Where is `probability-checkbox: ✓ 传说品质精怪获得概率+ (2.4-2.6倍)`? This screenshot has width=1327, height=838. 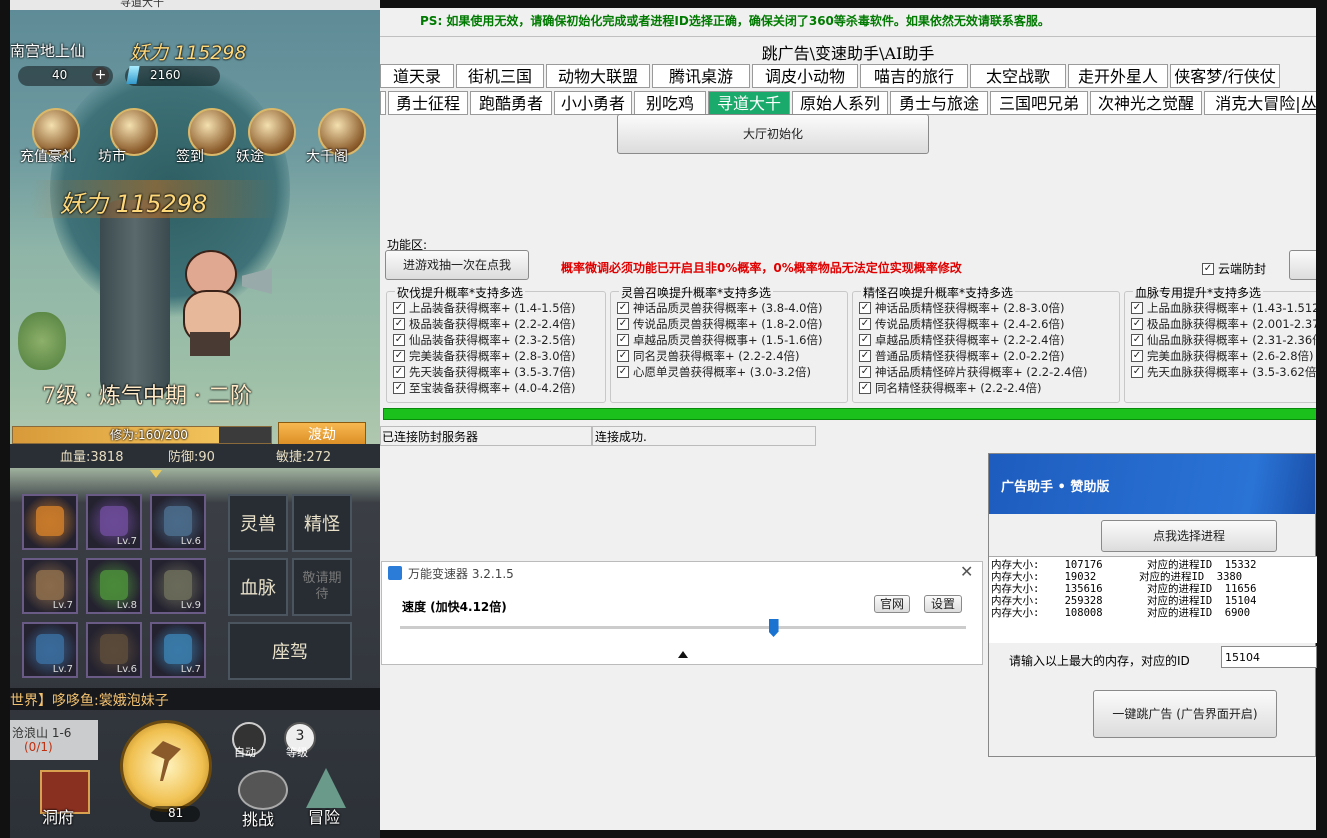 probability-checkbox: ✓ 传说品质精怪获得概率+ (2.4-2.6倍) is located at coordinates (962, 324).